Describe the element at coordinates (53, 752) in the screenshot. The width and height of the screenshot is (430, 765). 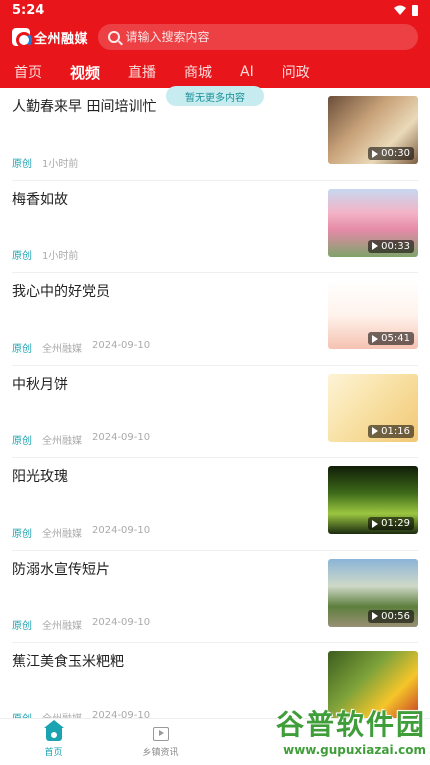
I see `nav-home-label: 首页` at that location.